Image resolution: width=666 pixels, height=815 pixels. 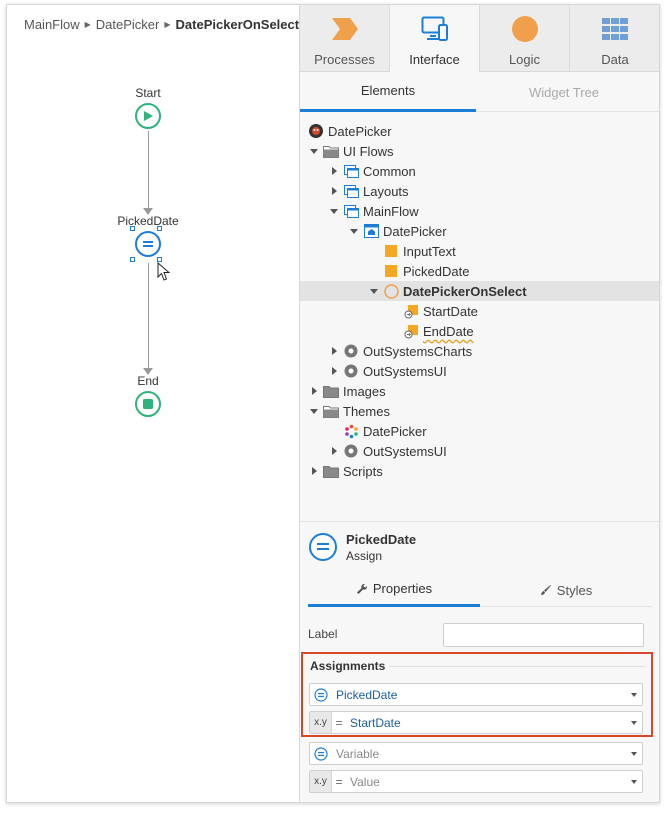 What do you see at coordinates (524, 59) in the screenshot?
I see `tab-logic-label: Logic` at bounding box center [524, 59].